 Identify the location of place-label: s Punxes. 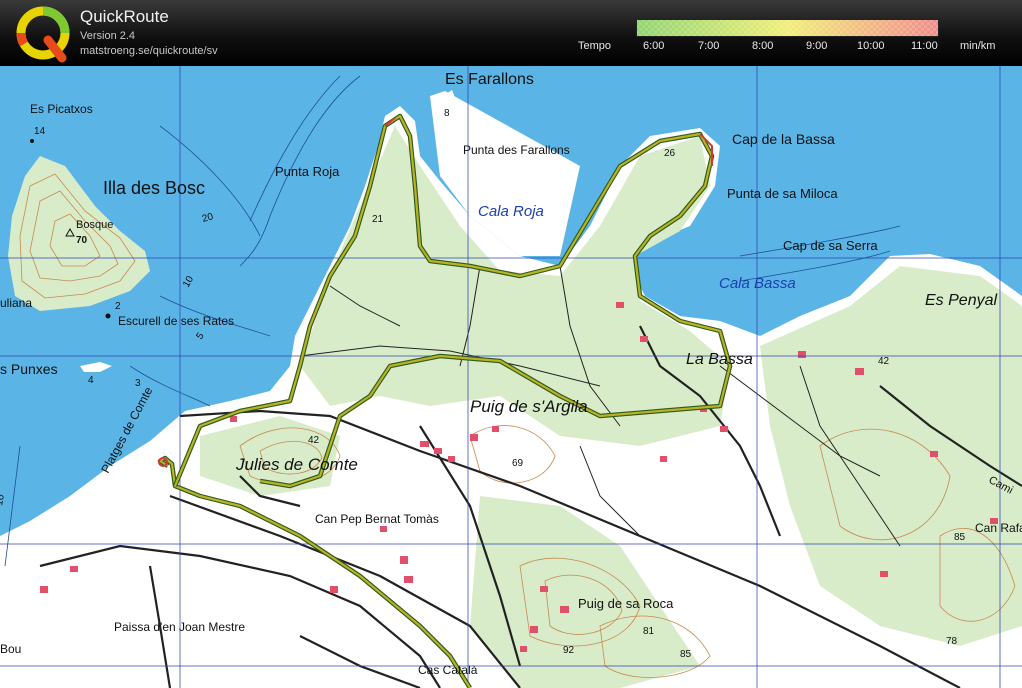
(29, 369).